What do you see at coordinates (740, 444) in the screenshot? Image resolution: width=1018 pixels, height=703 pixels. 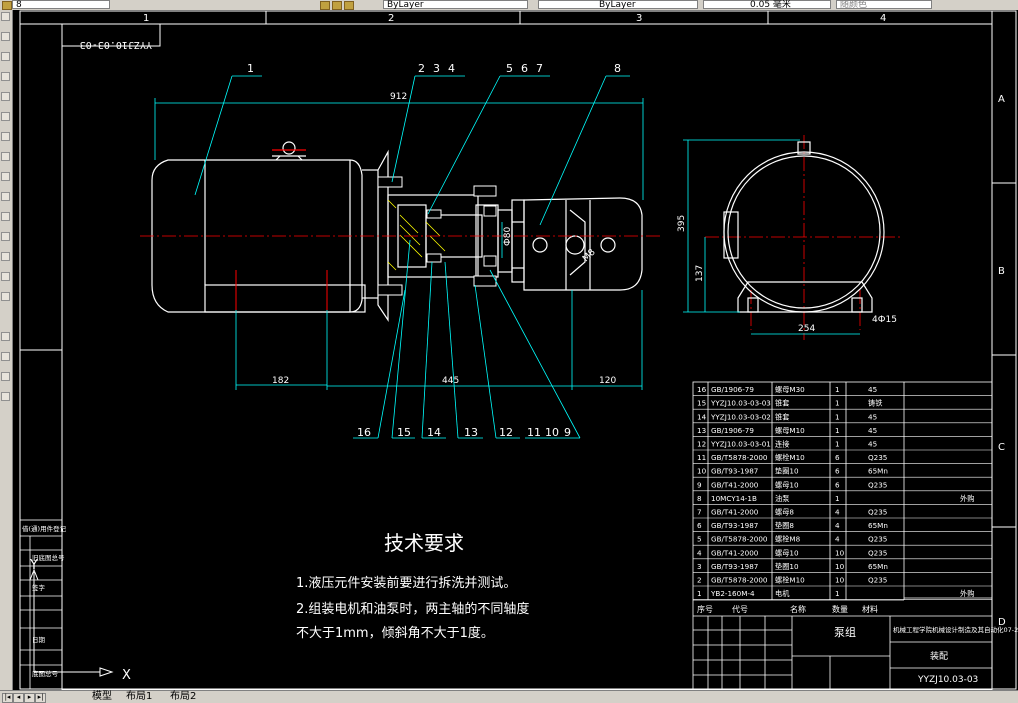 I see `bom-cell-code: YYZJ10.03-03-01` at bounding box center [740, 444].